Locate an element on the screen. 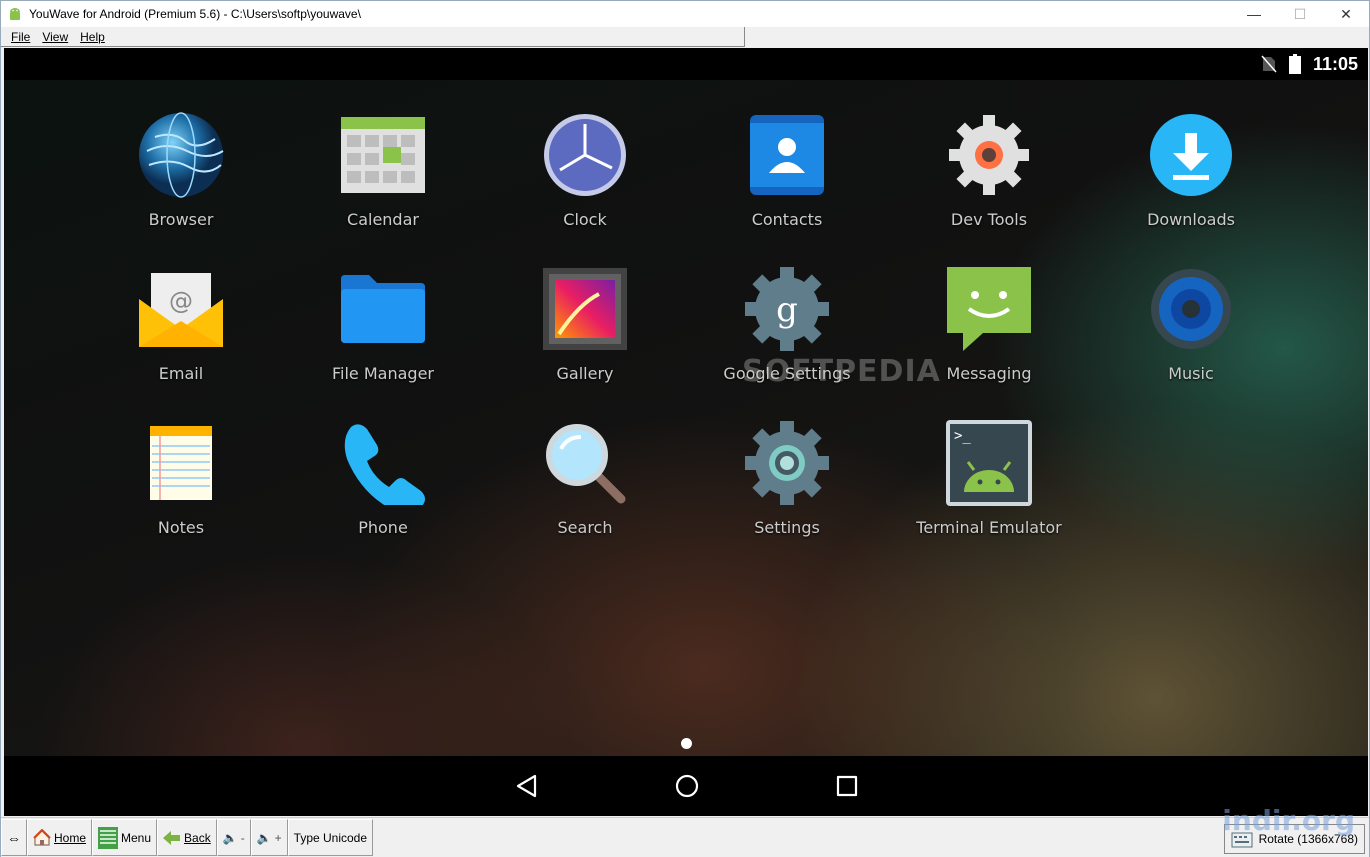 The width and height of the screenshot is (1370, 857). app-gallery: Gallery is located at coordinates (585, 337).